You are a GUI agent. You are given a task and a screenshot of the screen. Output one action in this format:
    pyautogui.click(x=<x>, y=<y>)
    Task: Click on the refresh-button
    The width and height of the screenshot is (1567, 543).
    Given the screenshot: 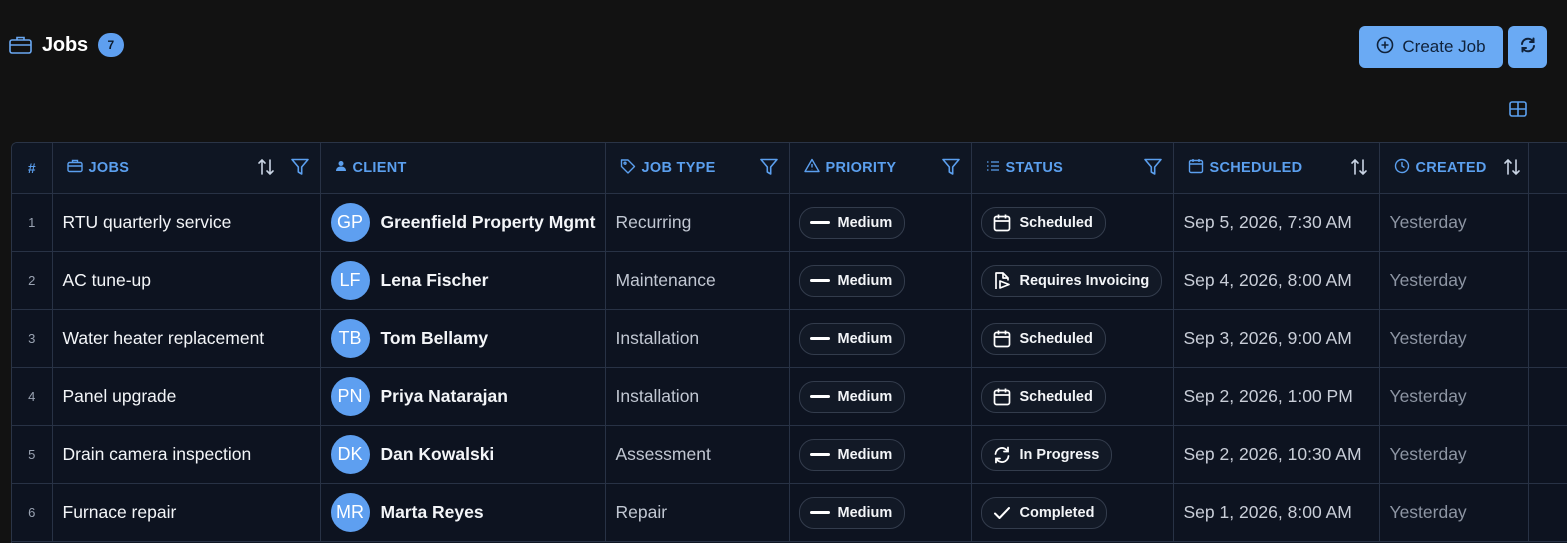 What is the action you would take?
    pyautogui.click(x=1527, y=47)
    